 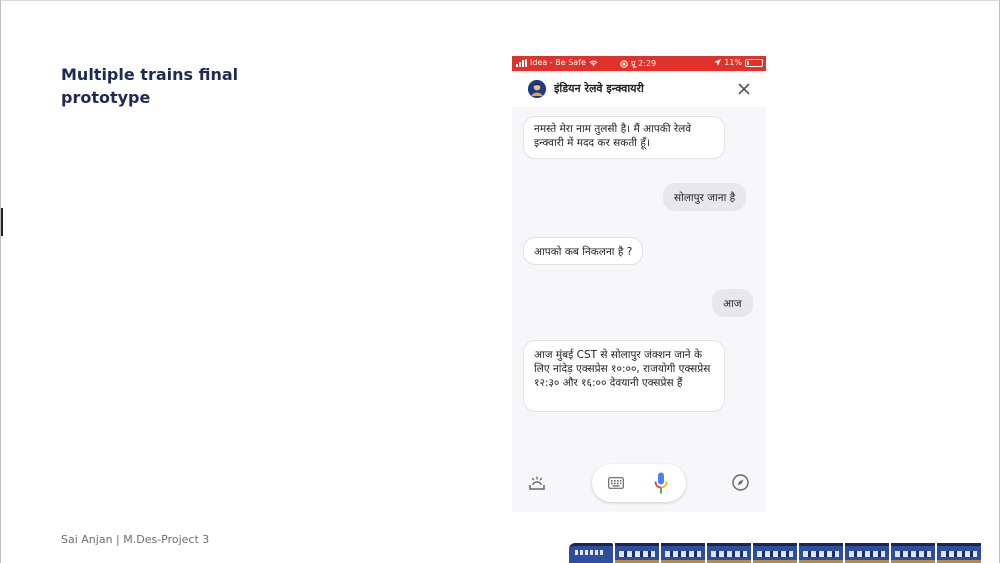 I want to click on status-center: प्रू 2:29, so click(x=638, y=63).